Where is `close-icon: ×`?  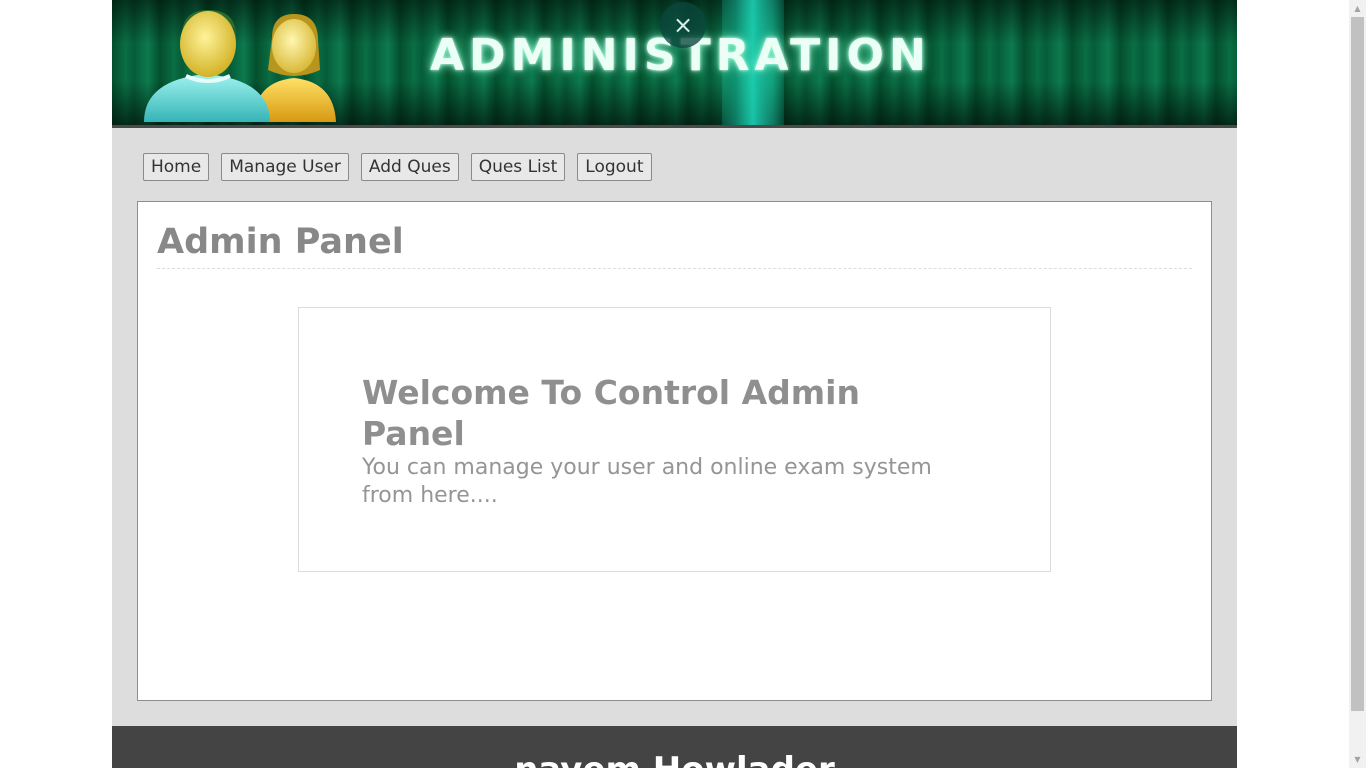
close-icon: × is located at coordinates (683, 25).